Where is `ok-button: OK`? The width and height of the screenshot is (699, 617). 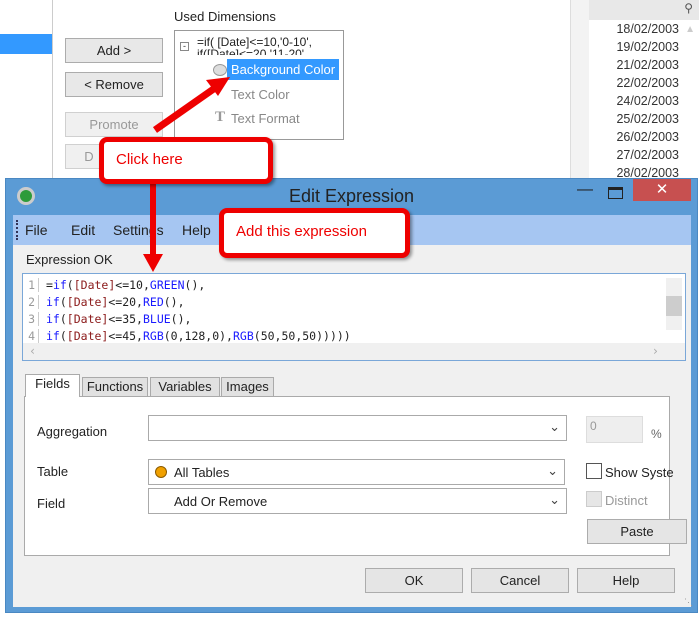 ok-button: OK is located at coordinates (414, 580).